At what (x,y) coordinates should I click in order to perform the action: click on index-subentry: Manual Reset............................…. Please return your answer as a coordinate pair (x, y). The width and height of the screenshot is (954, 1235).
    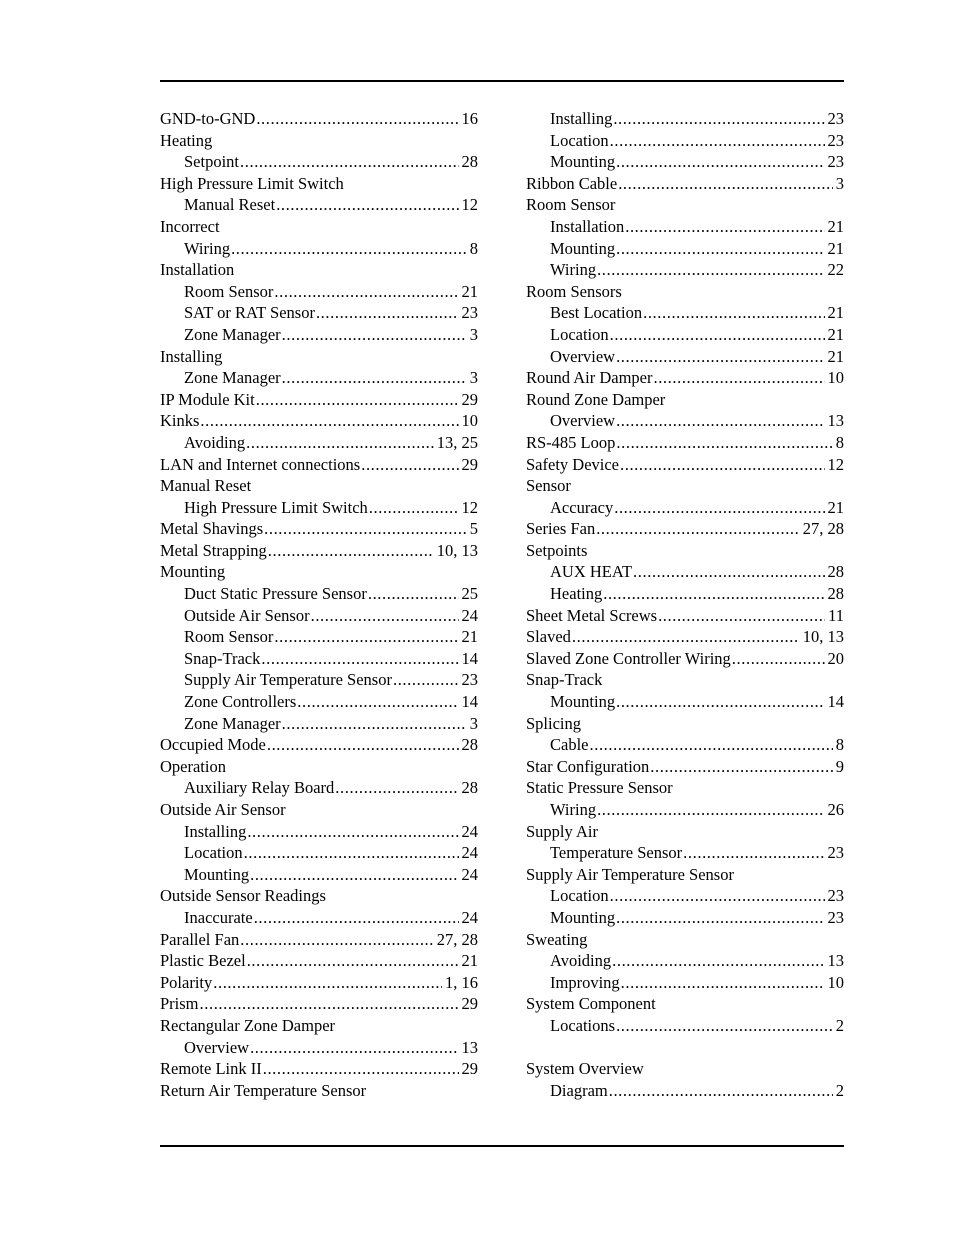
    Looking at the image, I should click on (319, 205).